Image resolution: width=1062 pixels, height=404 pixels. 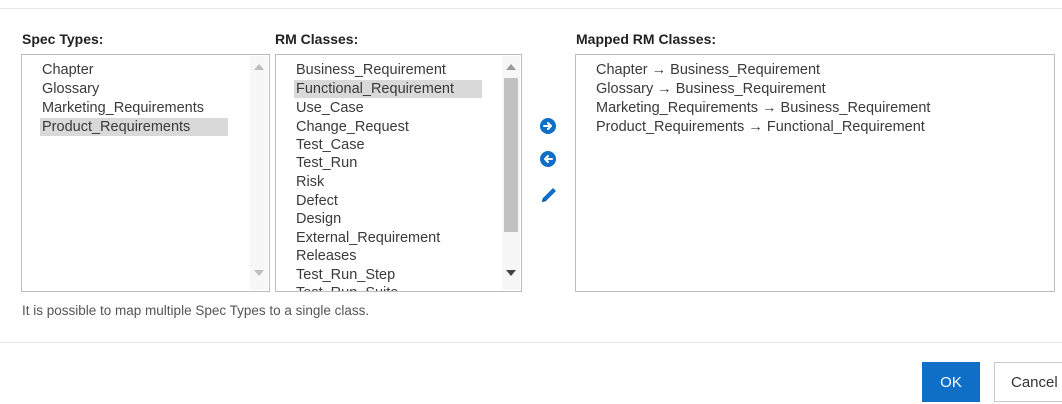 What do you see at coordinates (1028, 382) in the screenshot?
I see `cancel-button: Cancel` at bounding box center [1028, 382].